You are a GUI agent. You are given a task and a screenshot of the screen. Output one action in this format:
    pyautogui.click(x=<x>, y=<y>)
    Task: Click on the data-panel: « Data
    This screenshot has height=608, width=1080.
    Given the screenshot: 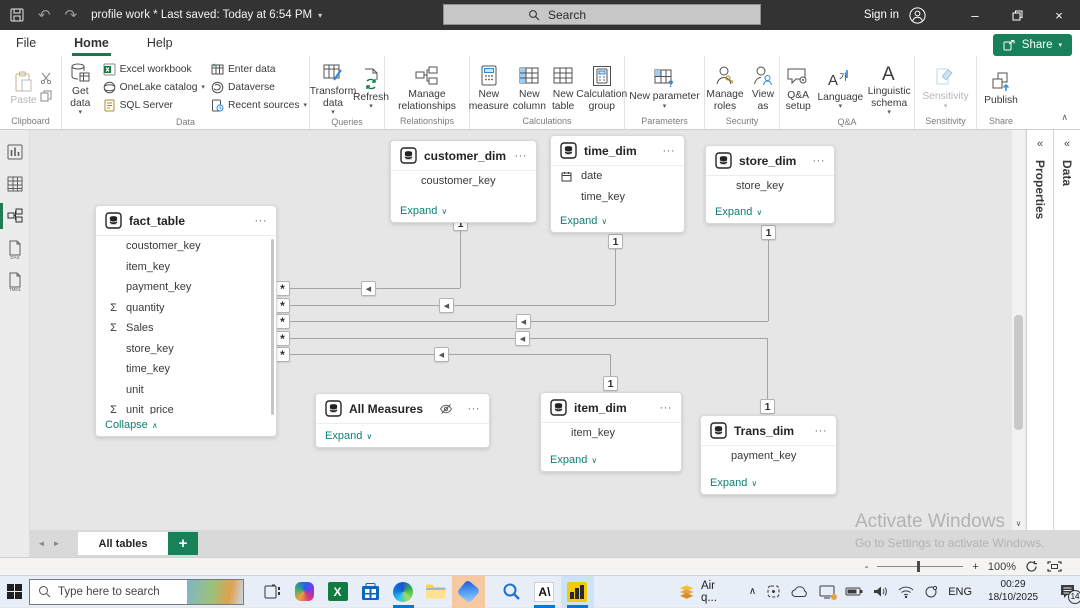 What is the action you would take?
    pyautogui.click(x=1066, y=330)
    